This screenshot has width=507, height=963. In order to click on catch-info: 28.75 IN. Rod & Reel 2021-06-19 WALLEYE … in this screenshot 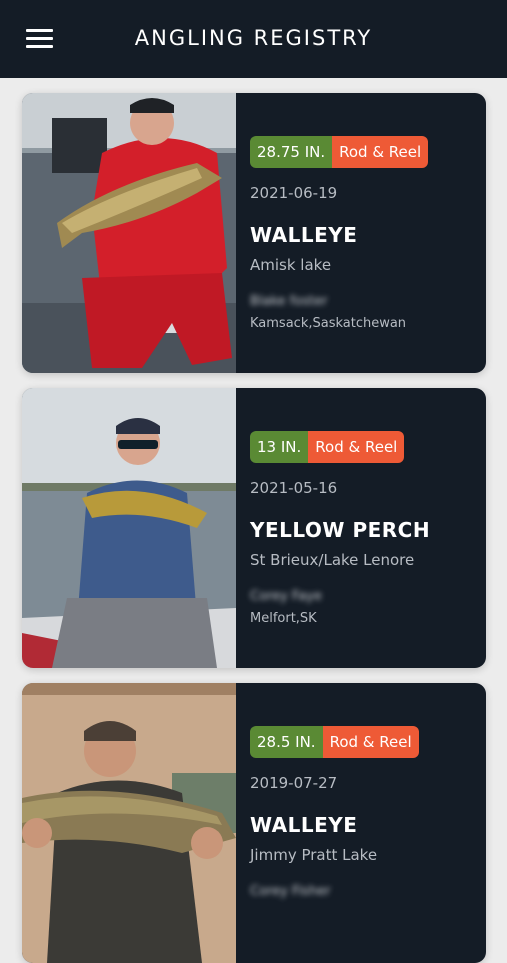, I will do `click(361, 233)`.